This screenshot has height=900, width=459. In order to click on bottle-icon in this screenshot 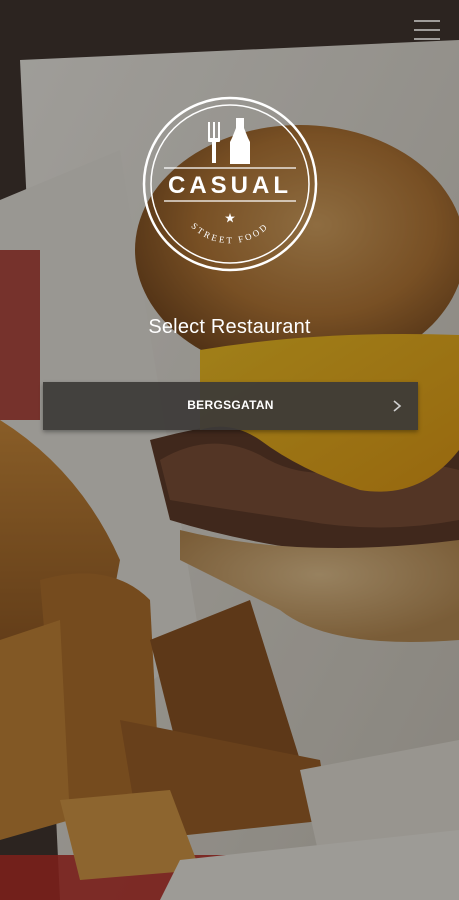, I will do `click(240, 141)`.